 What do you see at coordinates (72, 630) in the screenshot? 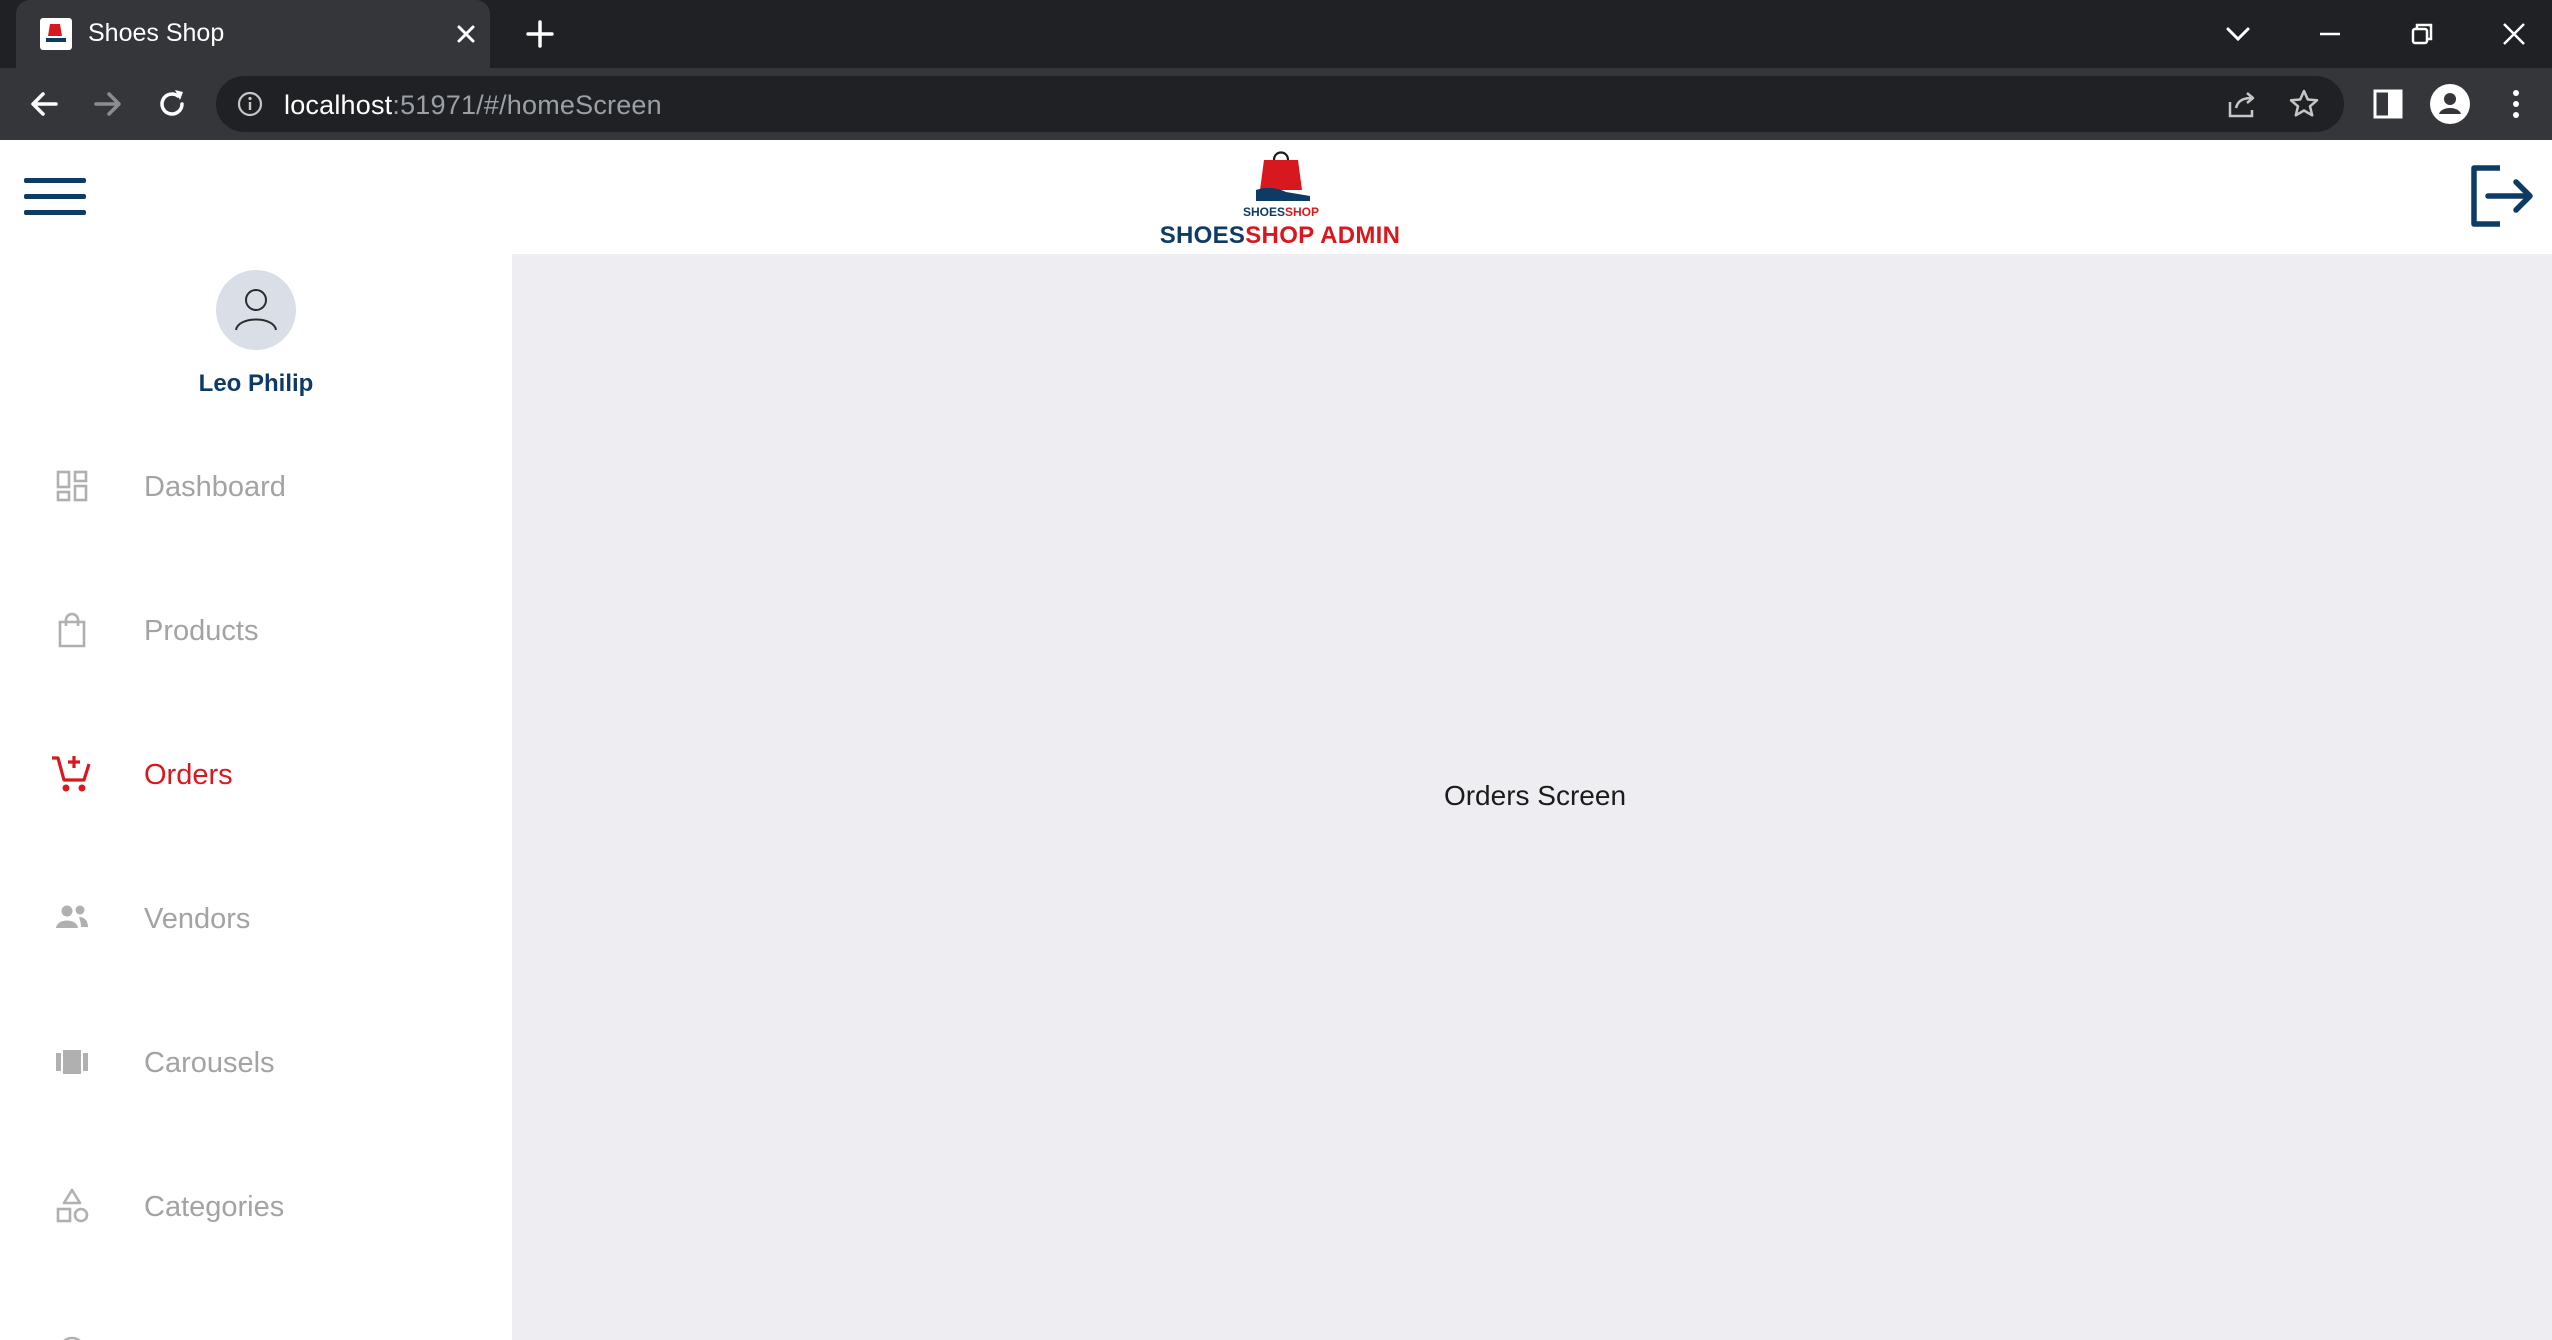
I see `shopping-bag-icon` at bounding box center [72, 630].